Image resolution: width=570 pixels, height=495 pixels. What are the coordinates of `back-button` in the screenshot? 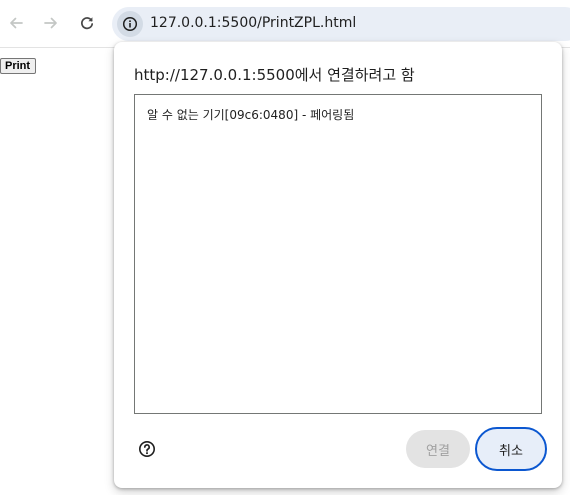 It's located at (16, 23).